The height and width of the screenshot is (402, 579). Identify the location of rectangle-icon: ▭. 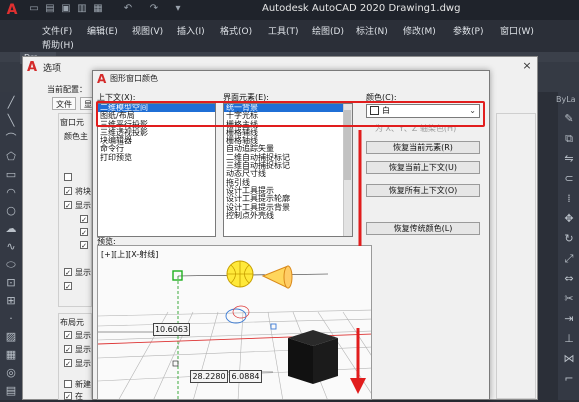
(11, 175).